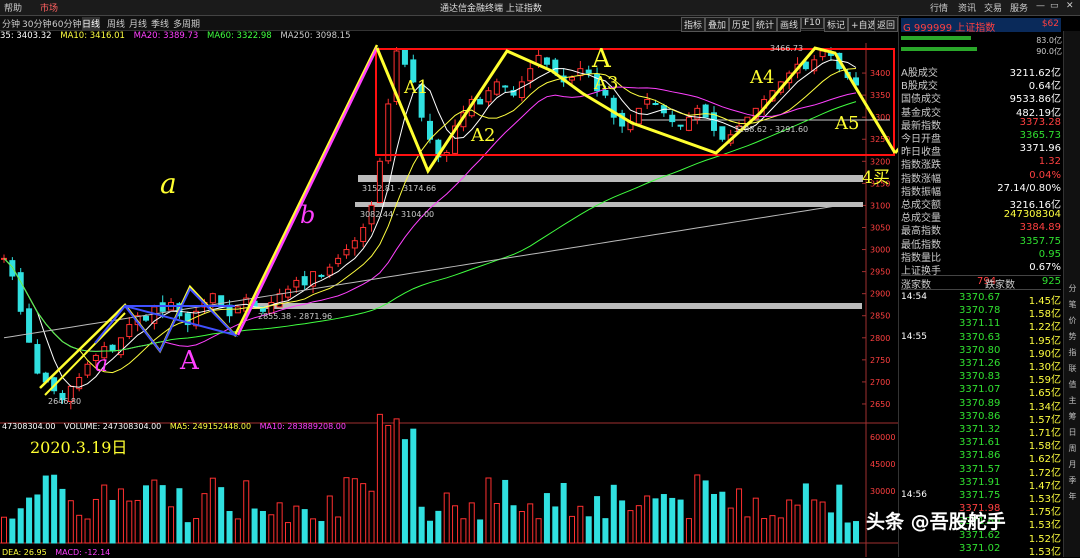 The image size is (1080, 558). What do you see at coordinates (397, 214) in the screenshot?
I see `zone2-label: 3082.44 - 3104.00` at bounding box center [397, 214].